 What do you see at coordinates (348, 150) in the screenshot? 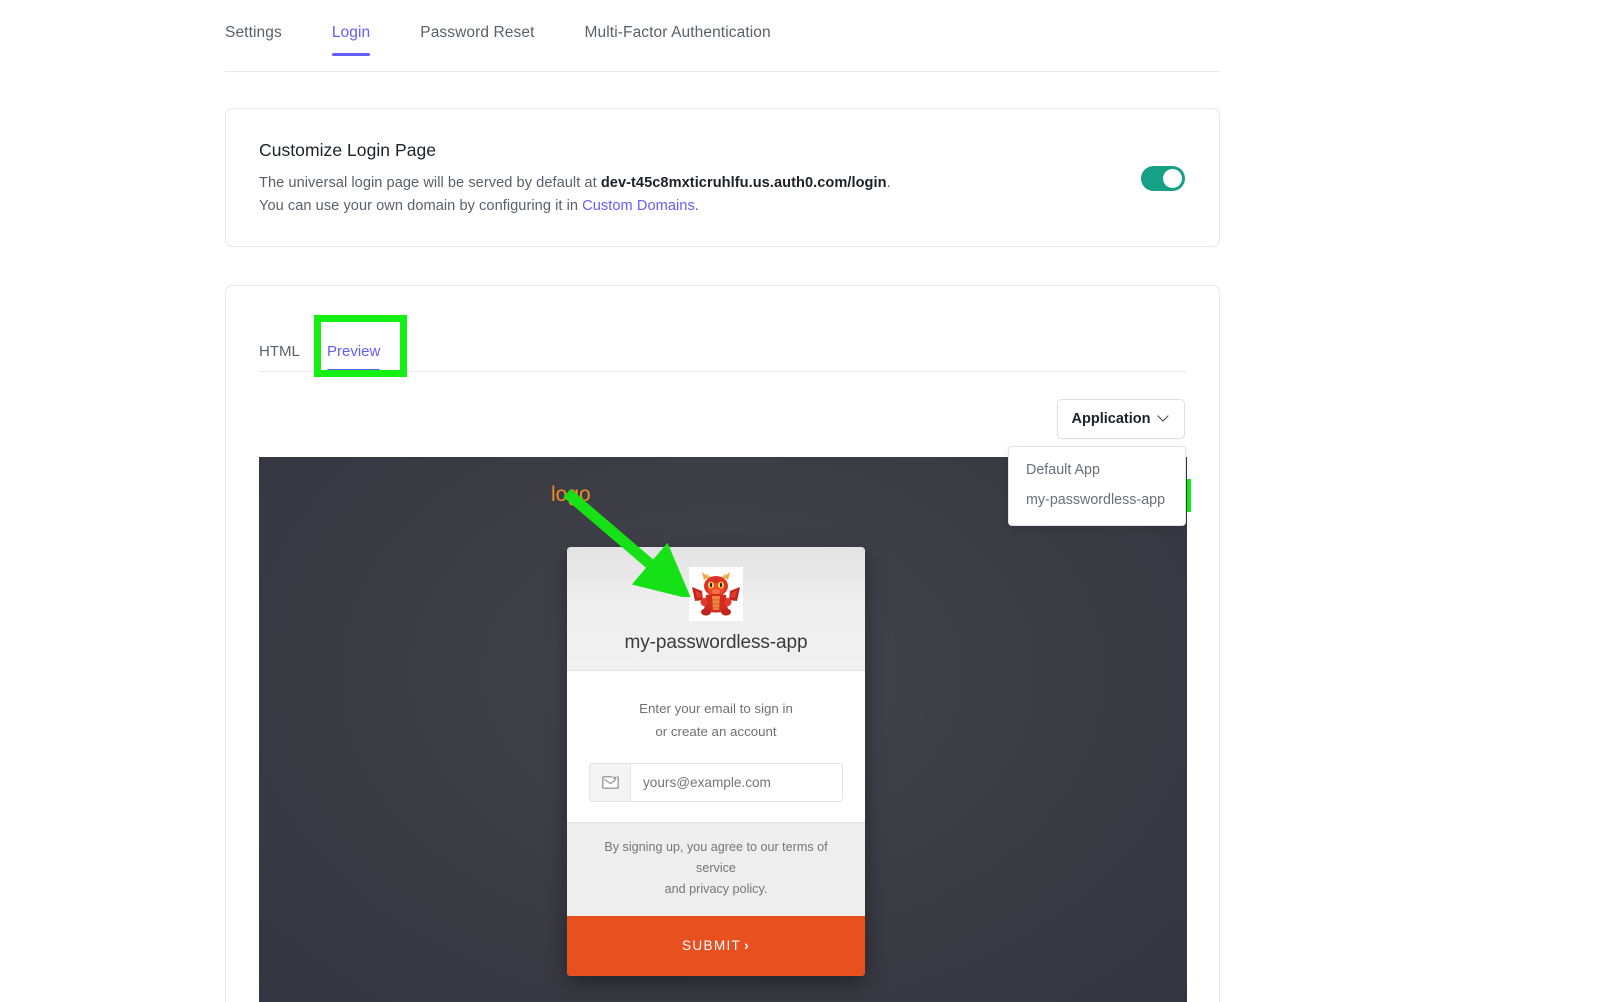
I see `page-title: Customize Login Page` at bounding box center [348, 150].